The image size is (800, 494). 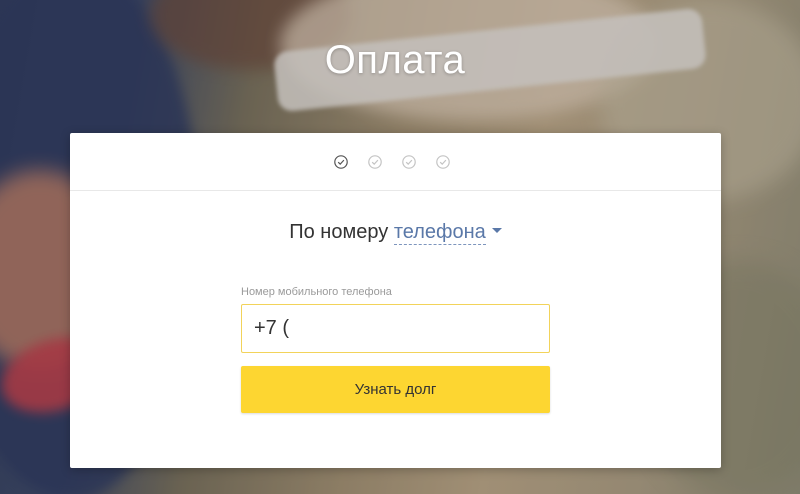 I want to click on method-dropdown: телефона, so click(x=439, y=233).